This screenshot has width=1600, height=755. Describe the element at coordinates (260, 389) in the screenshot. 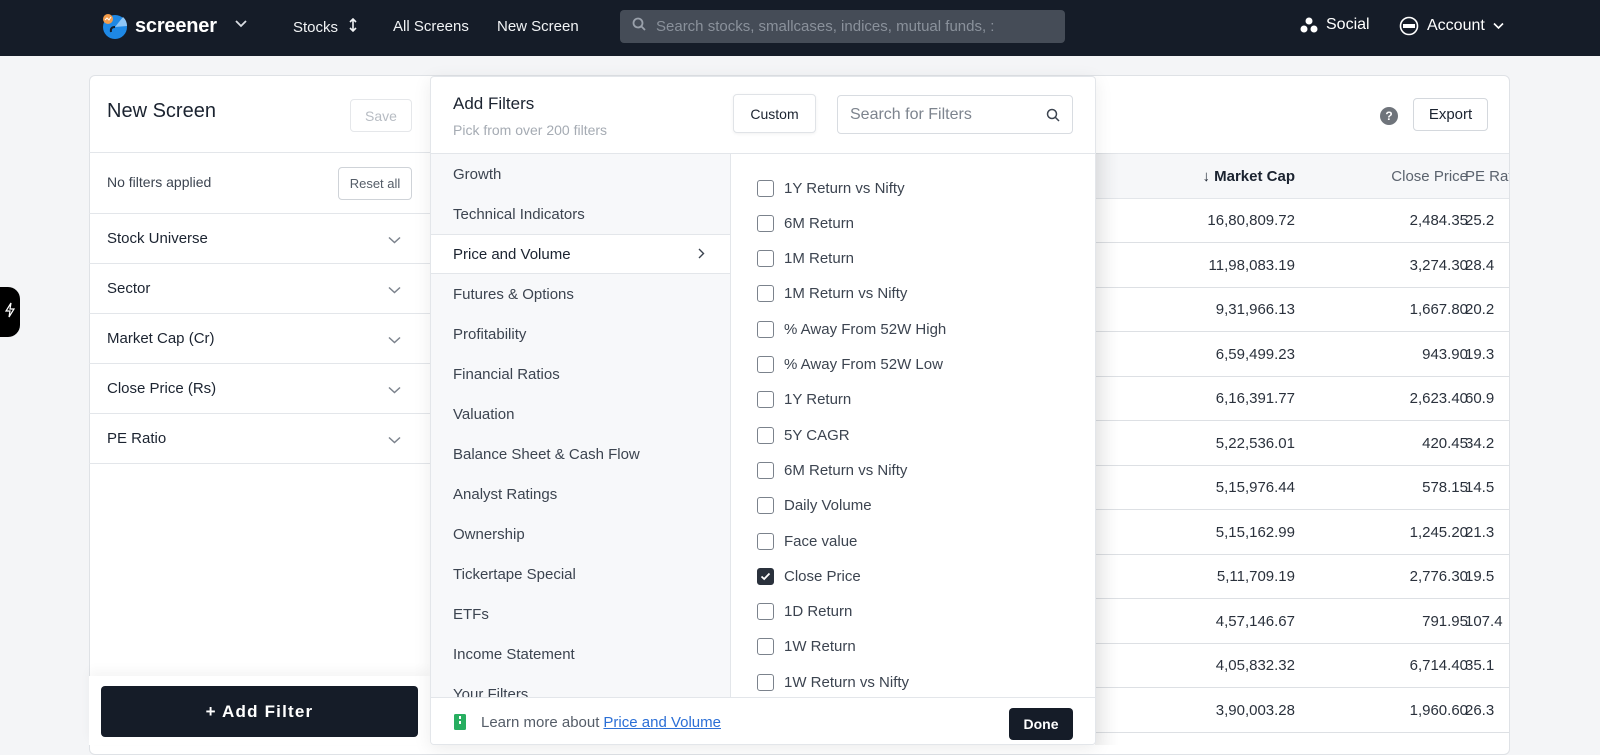

I see `filter-accordion-item: Close Price (Rs)` at that location.